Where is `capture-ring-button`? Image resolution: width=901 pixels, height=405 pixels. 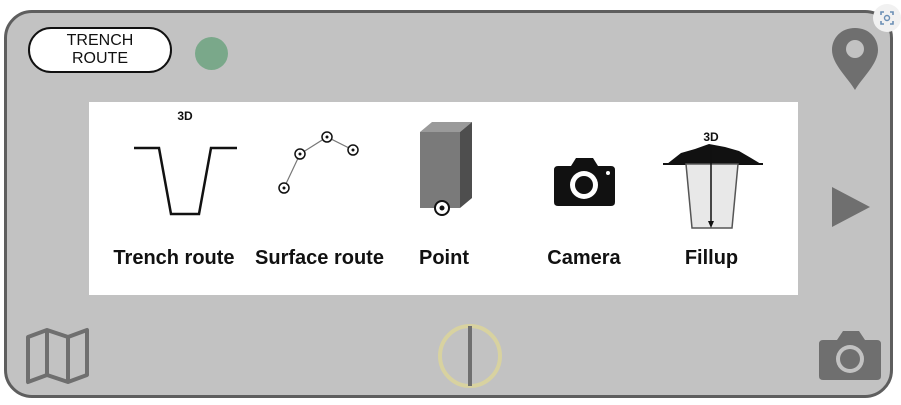 capture-ring-button is located at coordinates (470, 356).